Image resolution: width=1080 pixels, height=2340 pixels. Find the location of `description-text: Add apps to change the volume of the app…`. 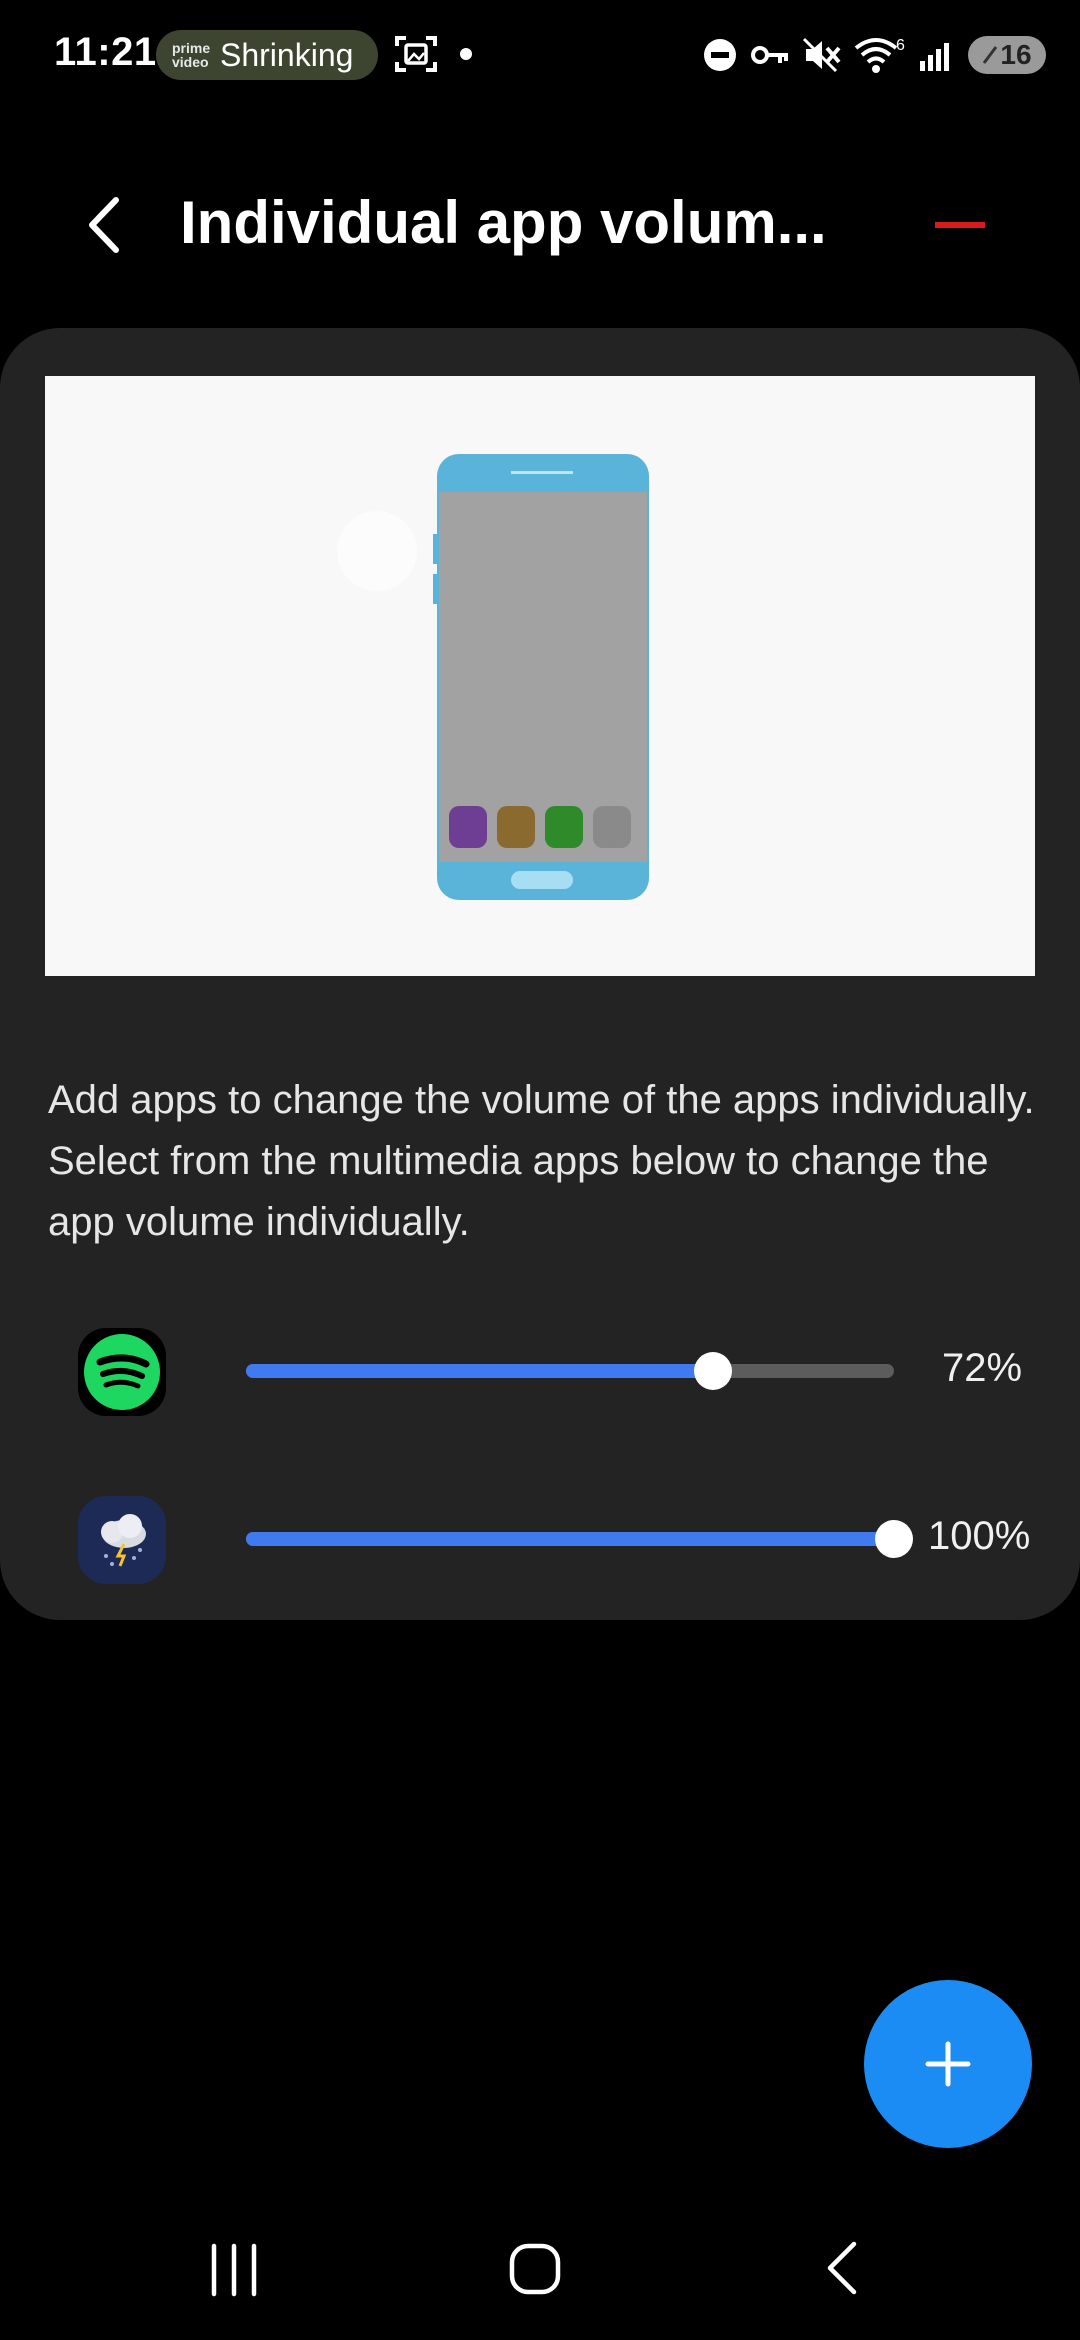

description-text: Add apps to change the volume of the app… is located at coordinates (541, 1161).